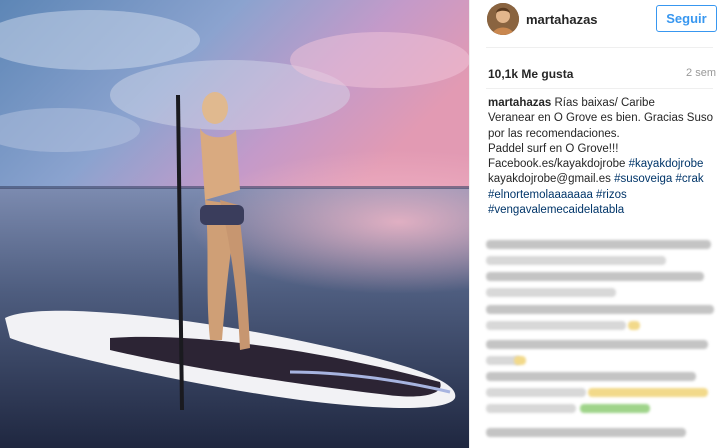 This screenshot has height=448, width=726. What do you see at coordinates (599, 88) in the screenshot?
I see `likes-divider` at bounding box center [599, 88].